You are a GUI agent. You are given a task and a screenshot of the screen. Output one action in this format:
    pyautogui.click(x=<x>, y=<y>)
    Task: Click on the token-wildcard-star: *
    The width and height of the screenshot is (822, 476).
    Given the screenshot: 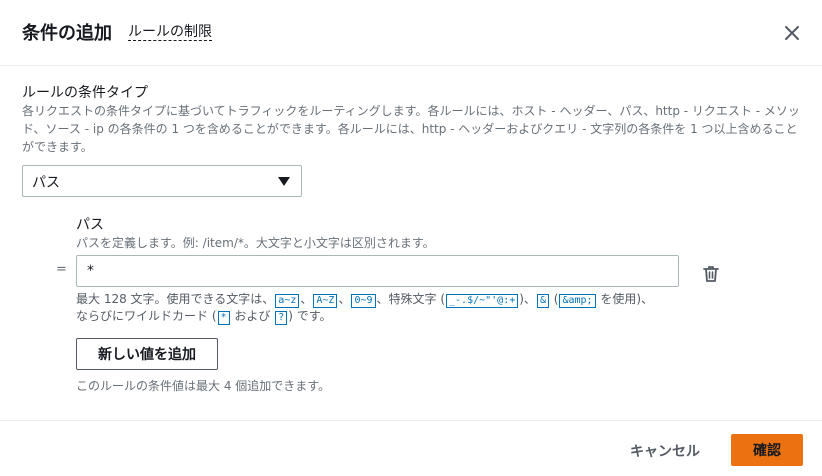 What is the action you would take?
    pyautogui.click(x=223, y=318)
    